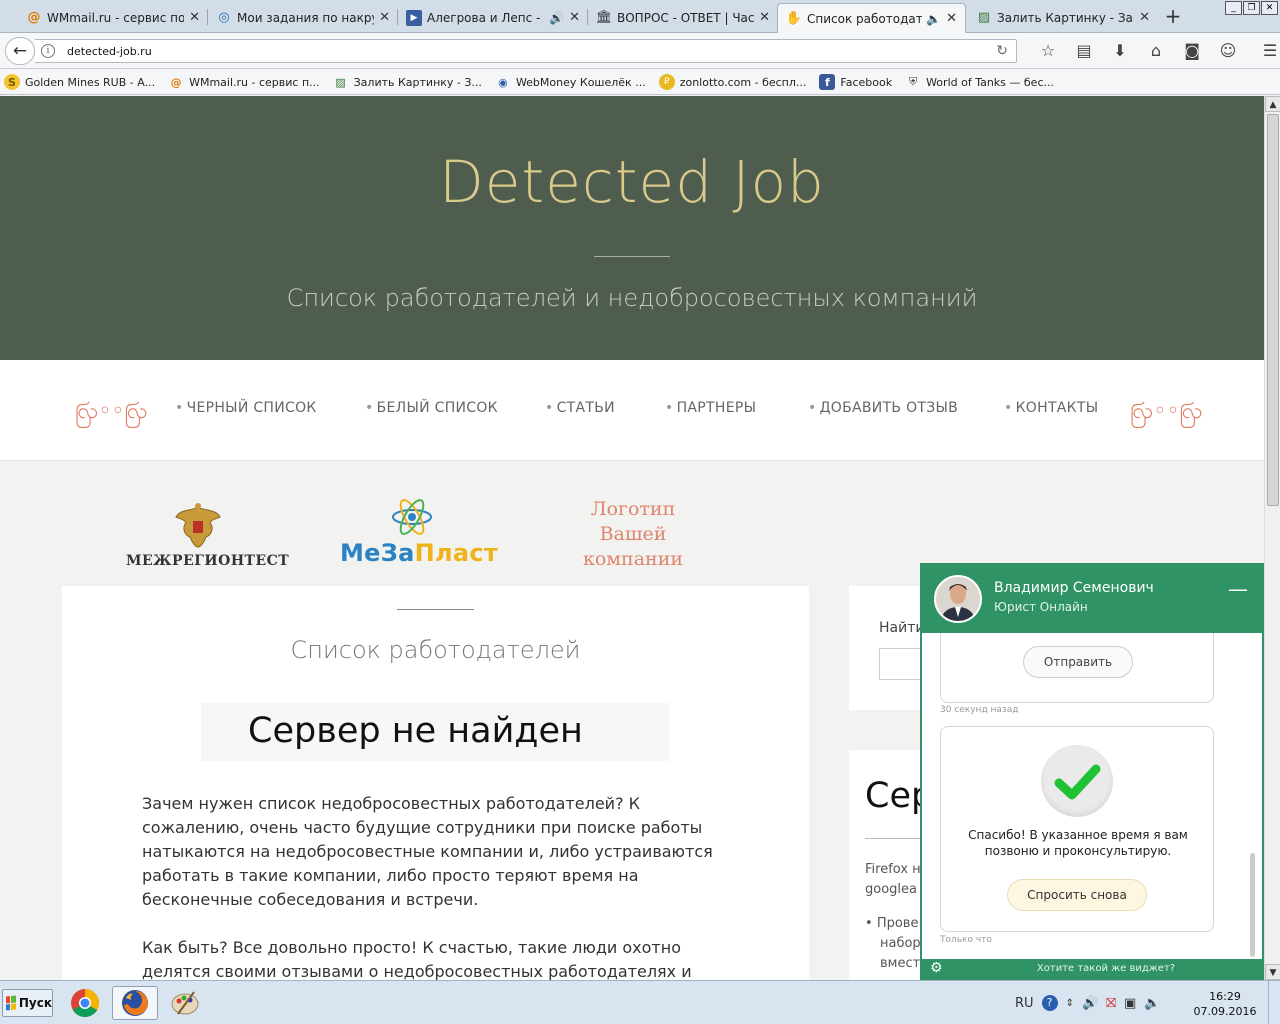 The width and height of the screenshot is (1280, 1024). What do you see at coordinates (1002, 51) in the screenshot?
I see `reload-icon: ↻` at bounding box center [1002, 51].